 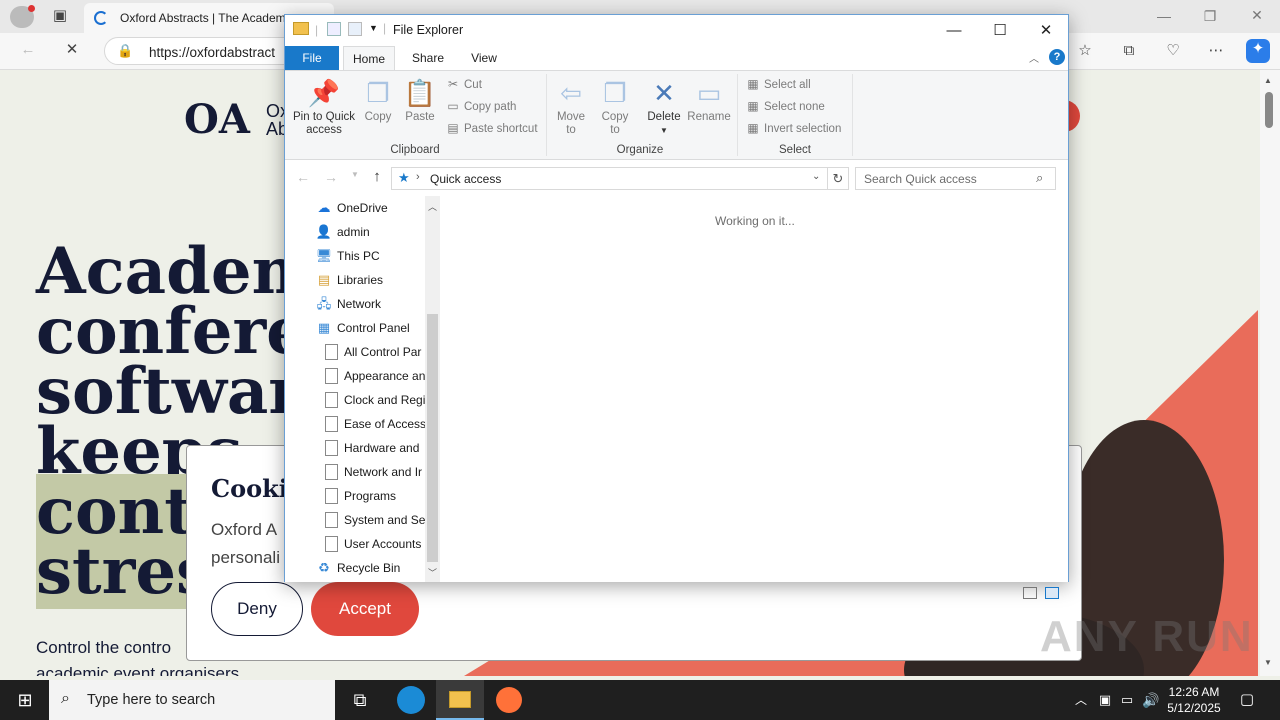 I want to click on nav-item-control-panel: ▦ Control Panel, so click(x=362, y=328).